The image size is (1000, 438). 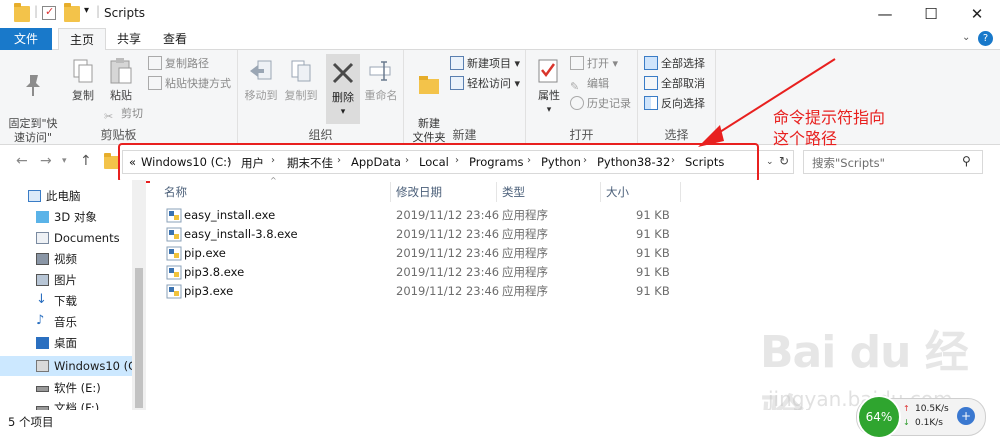 What do you see at coordinates (966, 37) in the screenshot?
I see `ribbon-collapse-icon: ⌄` at bounding box center [966, 37].